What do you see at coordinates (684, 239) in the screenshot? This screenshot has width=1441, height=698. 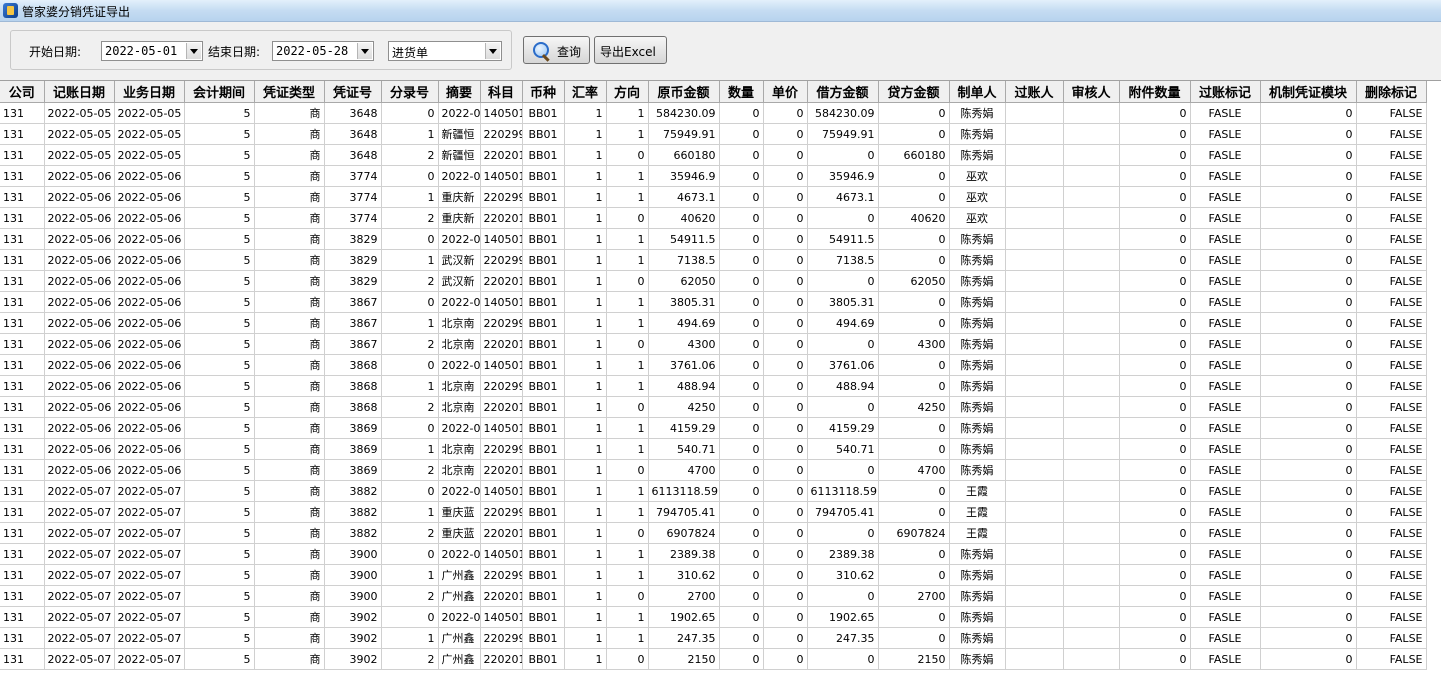 I see `cell-orig-amount: 54911.5` at bounding box center [684, 239].